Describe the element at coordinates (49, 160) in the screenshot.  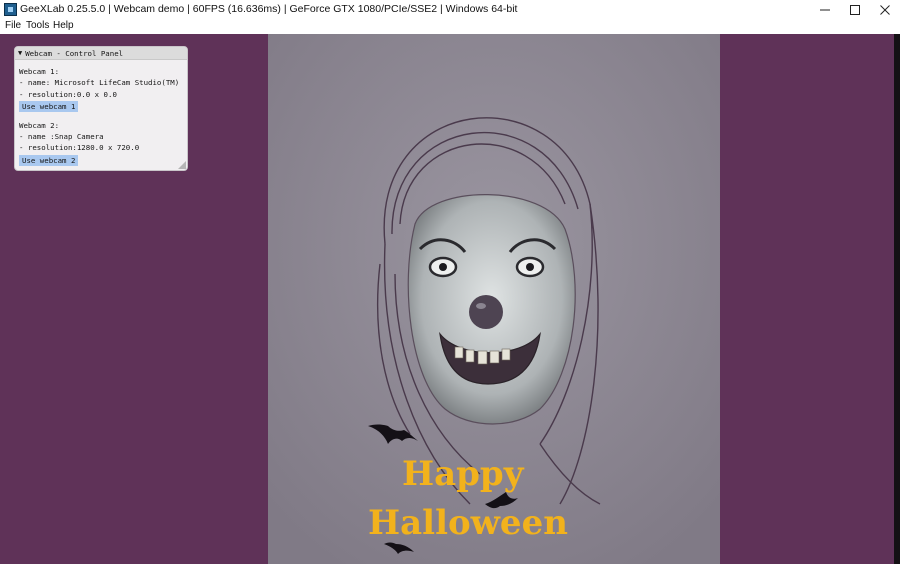
I see `use-webcam-2-button: Use webcam 2` at that location.